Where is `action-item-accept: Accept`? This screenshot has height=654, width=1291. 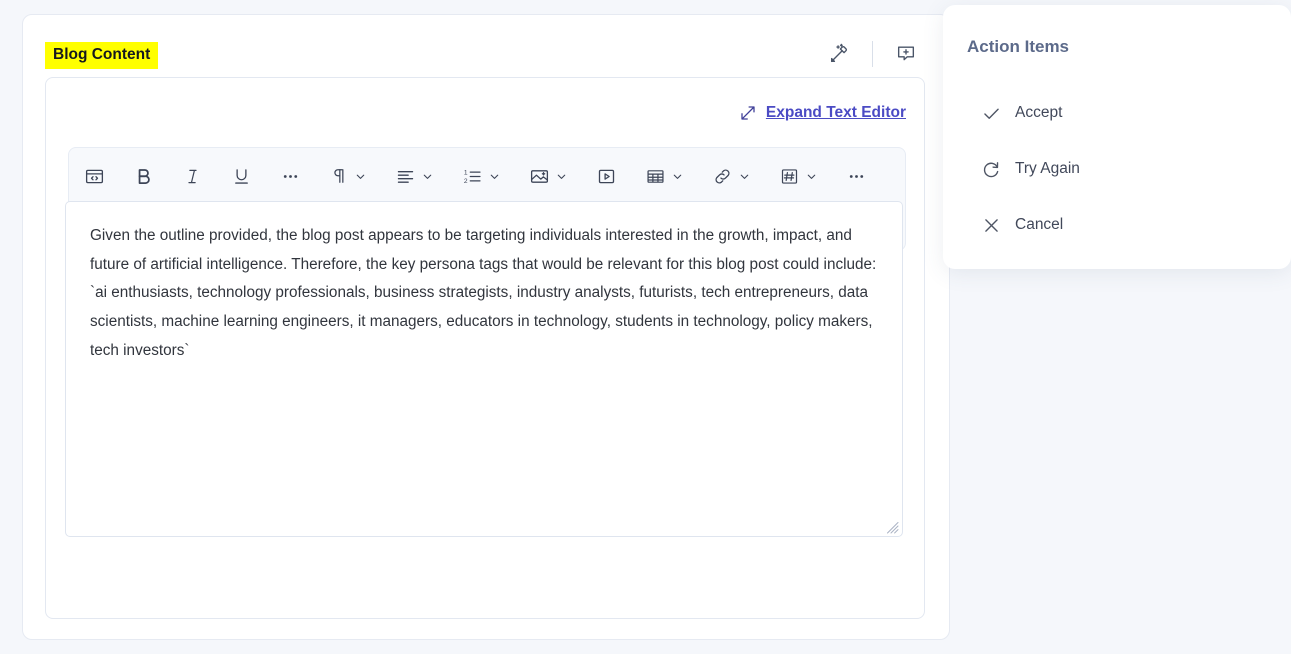
action-item-accept: Accept is located at coordinates (1117, 113).